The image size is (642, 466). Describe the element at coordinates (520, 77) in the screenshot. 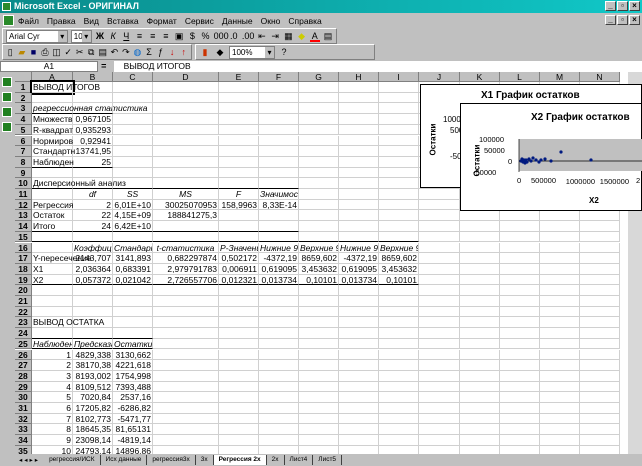

I see `column-header: L` at that location.